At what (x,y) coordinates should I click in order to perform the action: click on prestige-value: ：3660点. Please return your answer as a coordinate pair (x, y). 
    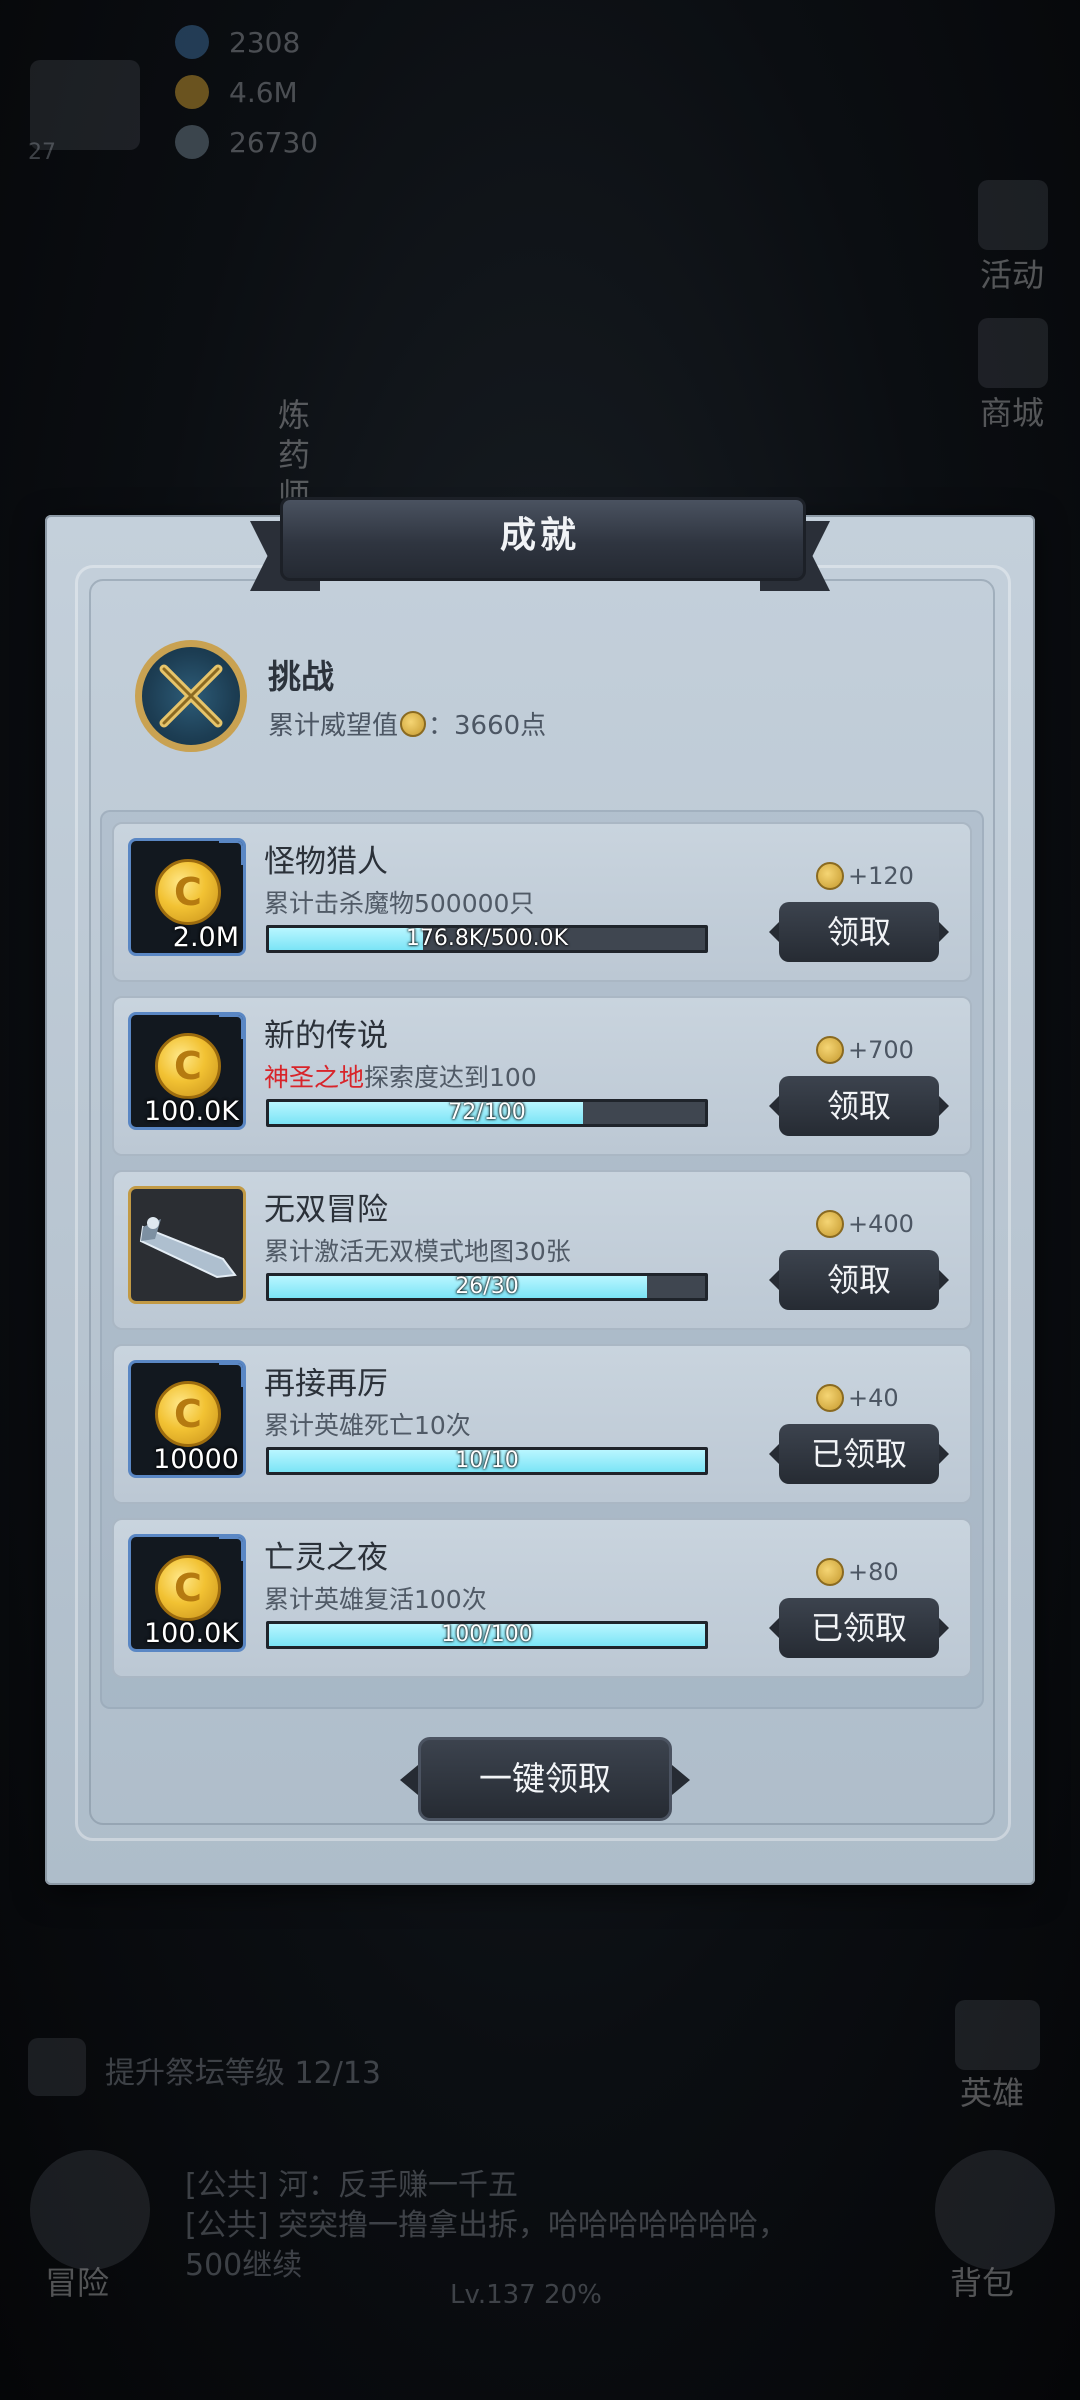
    Looking at the image, I should click on (487, 726).